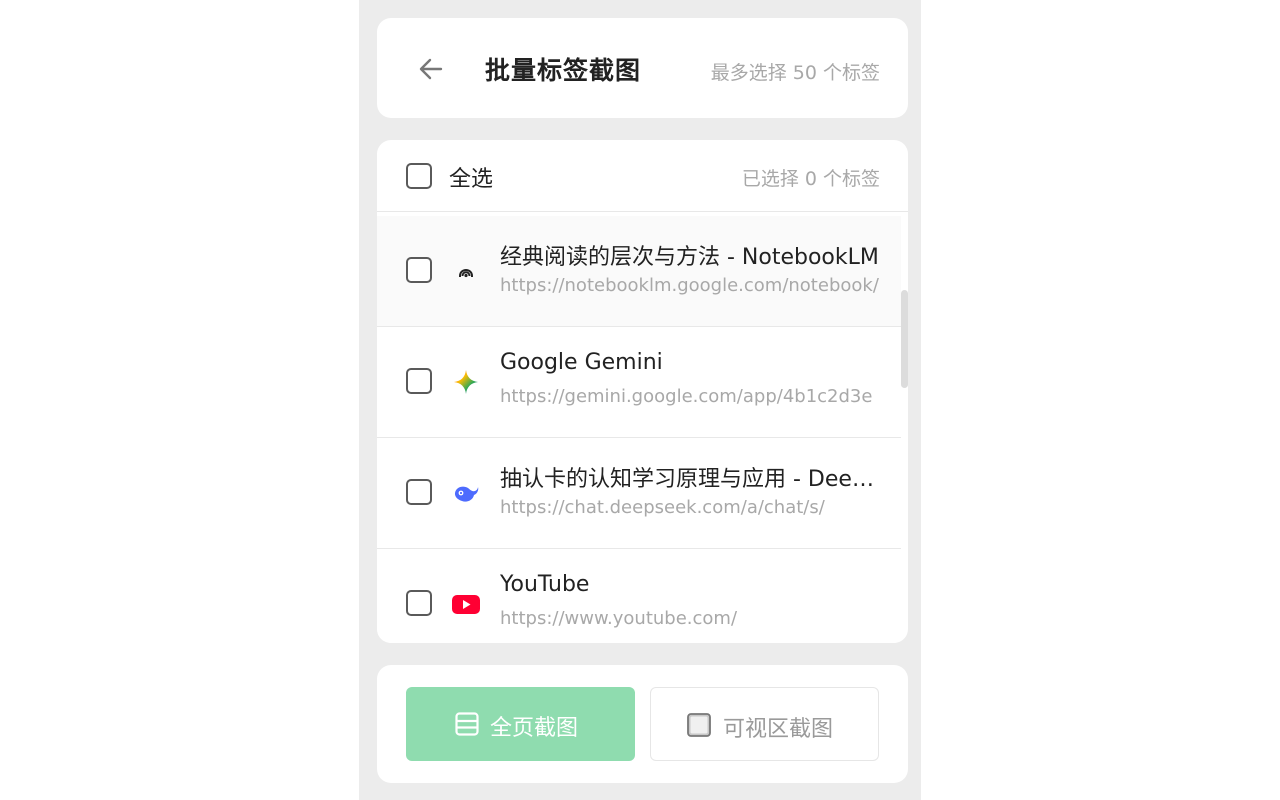  I want to click on arrow-left-icon, so click(431, 69).